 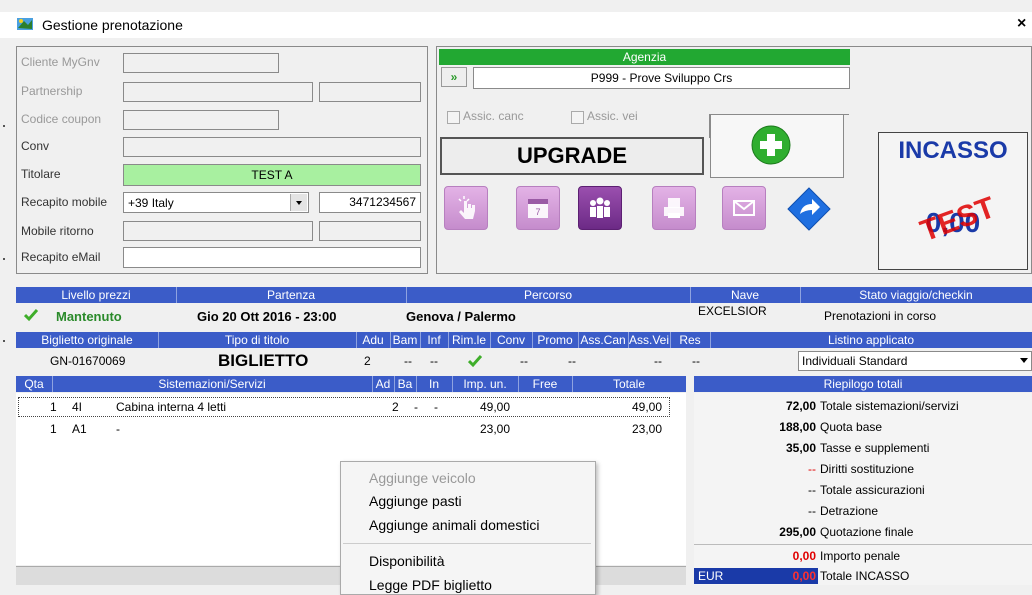 I want to click on titolare-field: TEST A, so click(x=272, y=175).